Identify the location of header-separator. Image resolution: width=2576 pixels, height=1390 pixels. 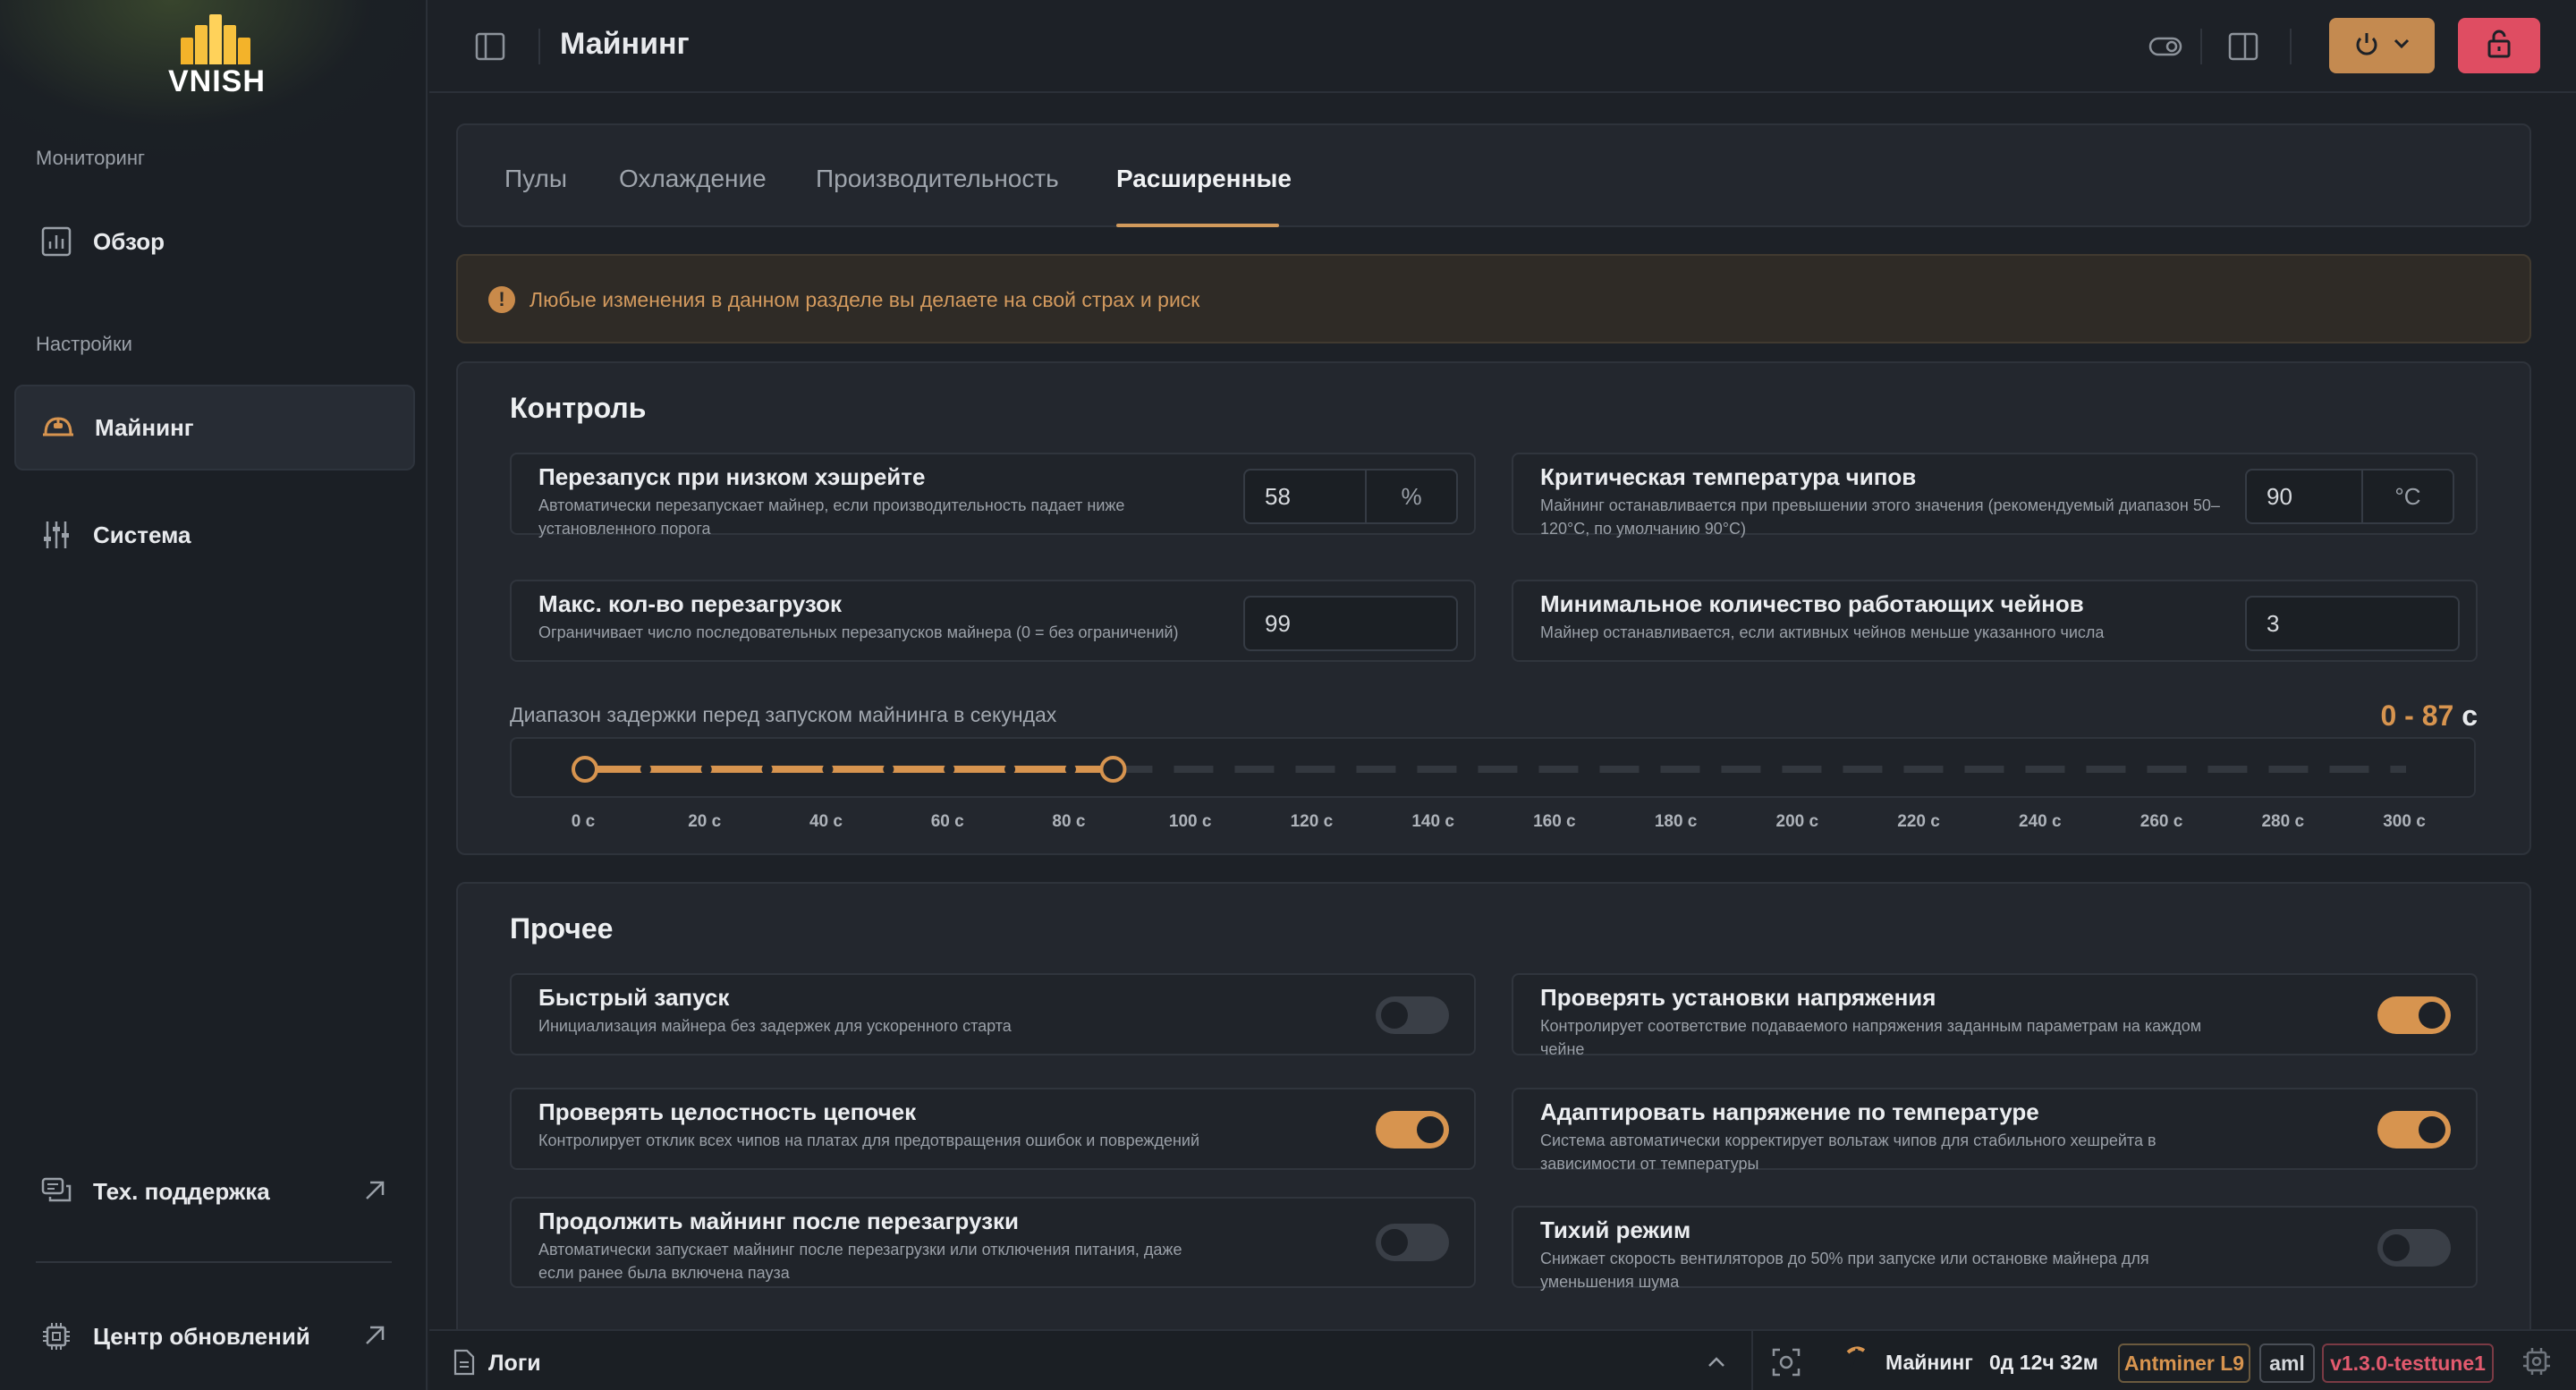
(2201, 46).